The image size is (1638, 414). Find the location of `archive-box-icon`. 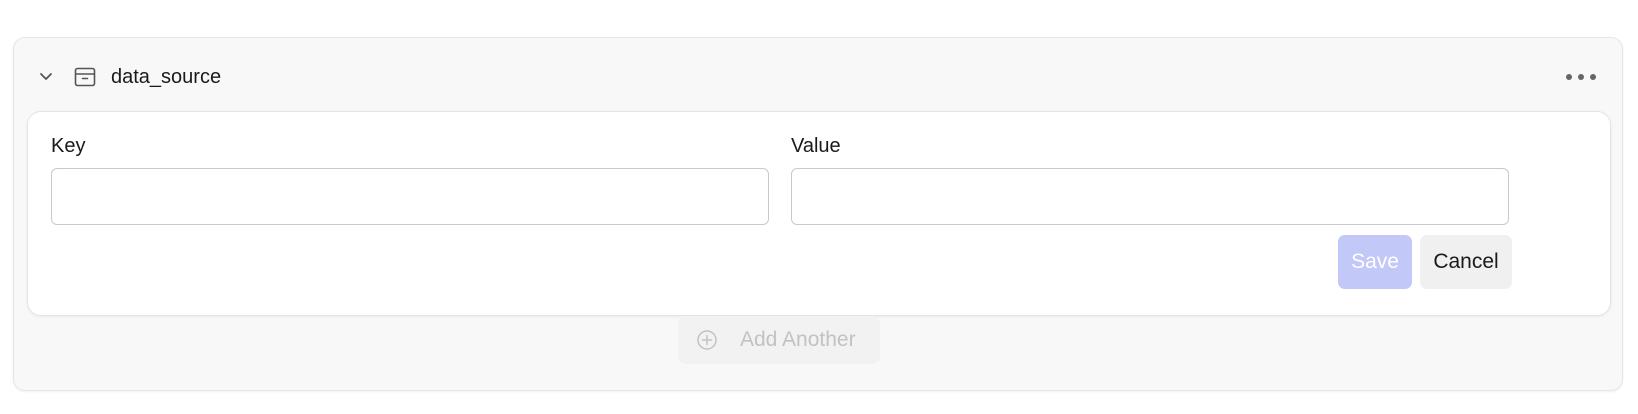

archive-box-icon is located at coordinates (85, 77).